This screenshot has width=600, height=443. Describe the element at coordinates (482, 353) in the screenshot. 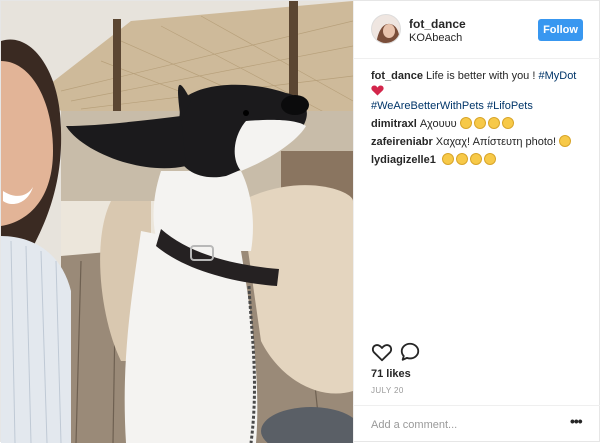

I see `post-actions` at that location.